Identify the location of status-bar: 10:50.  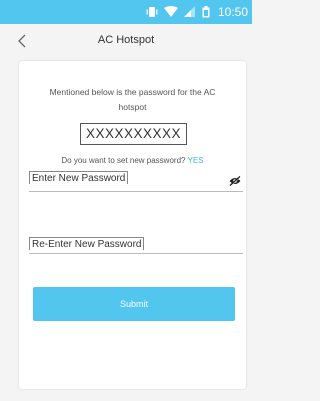
(126, 12).